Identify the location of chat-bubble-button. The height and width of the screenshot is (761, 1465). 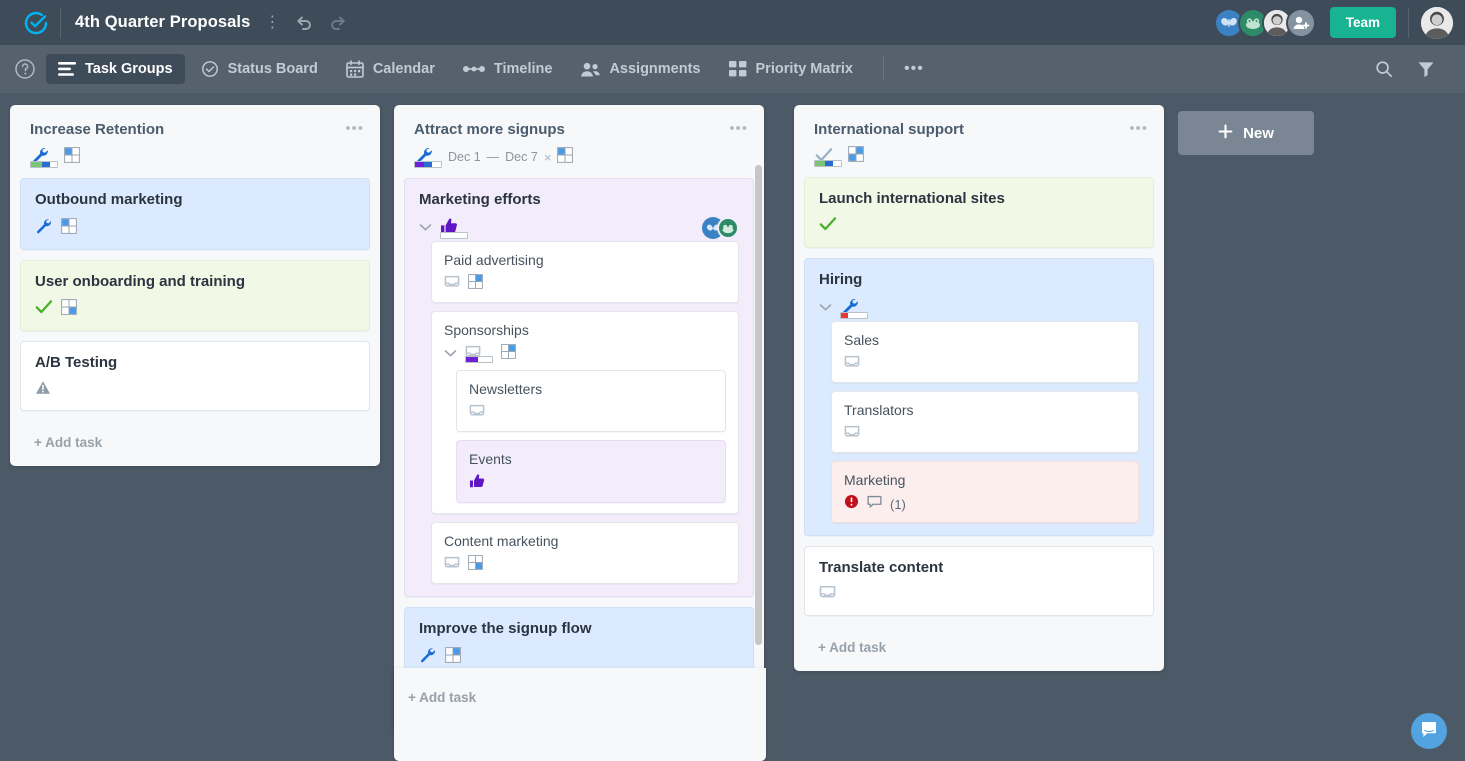
(1429, 731).